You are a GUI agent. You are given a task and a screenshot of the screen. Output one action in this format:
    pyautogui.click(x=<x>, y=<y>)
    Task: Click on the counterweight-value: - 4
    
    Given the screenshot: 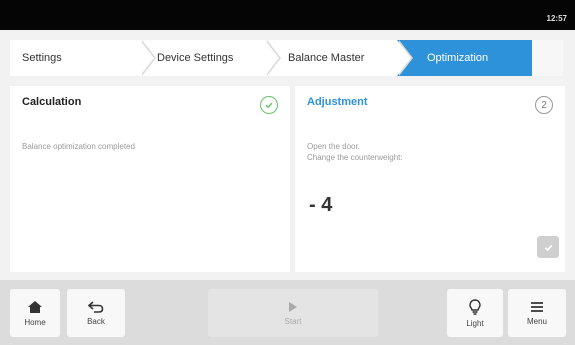 What is the action you would take?
    pyautogui.click(x=321, y=205)
    